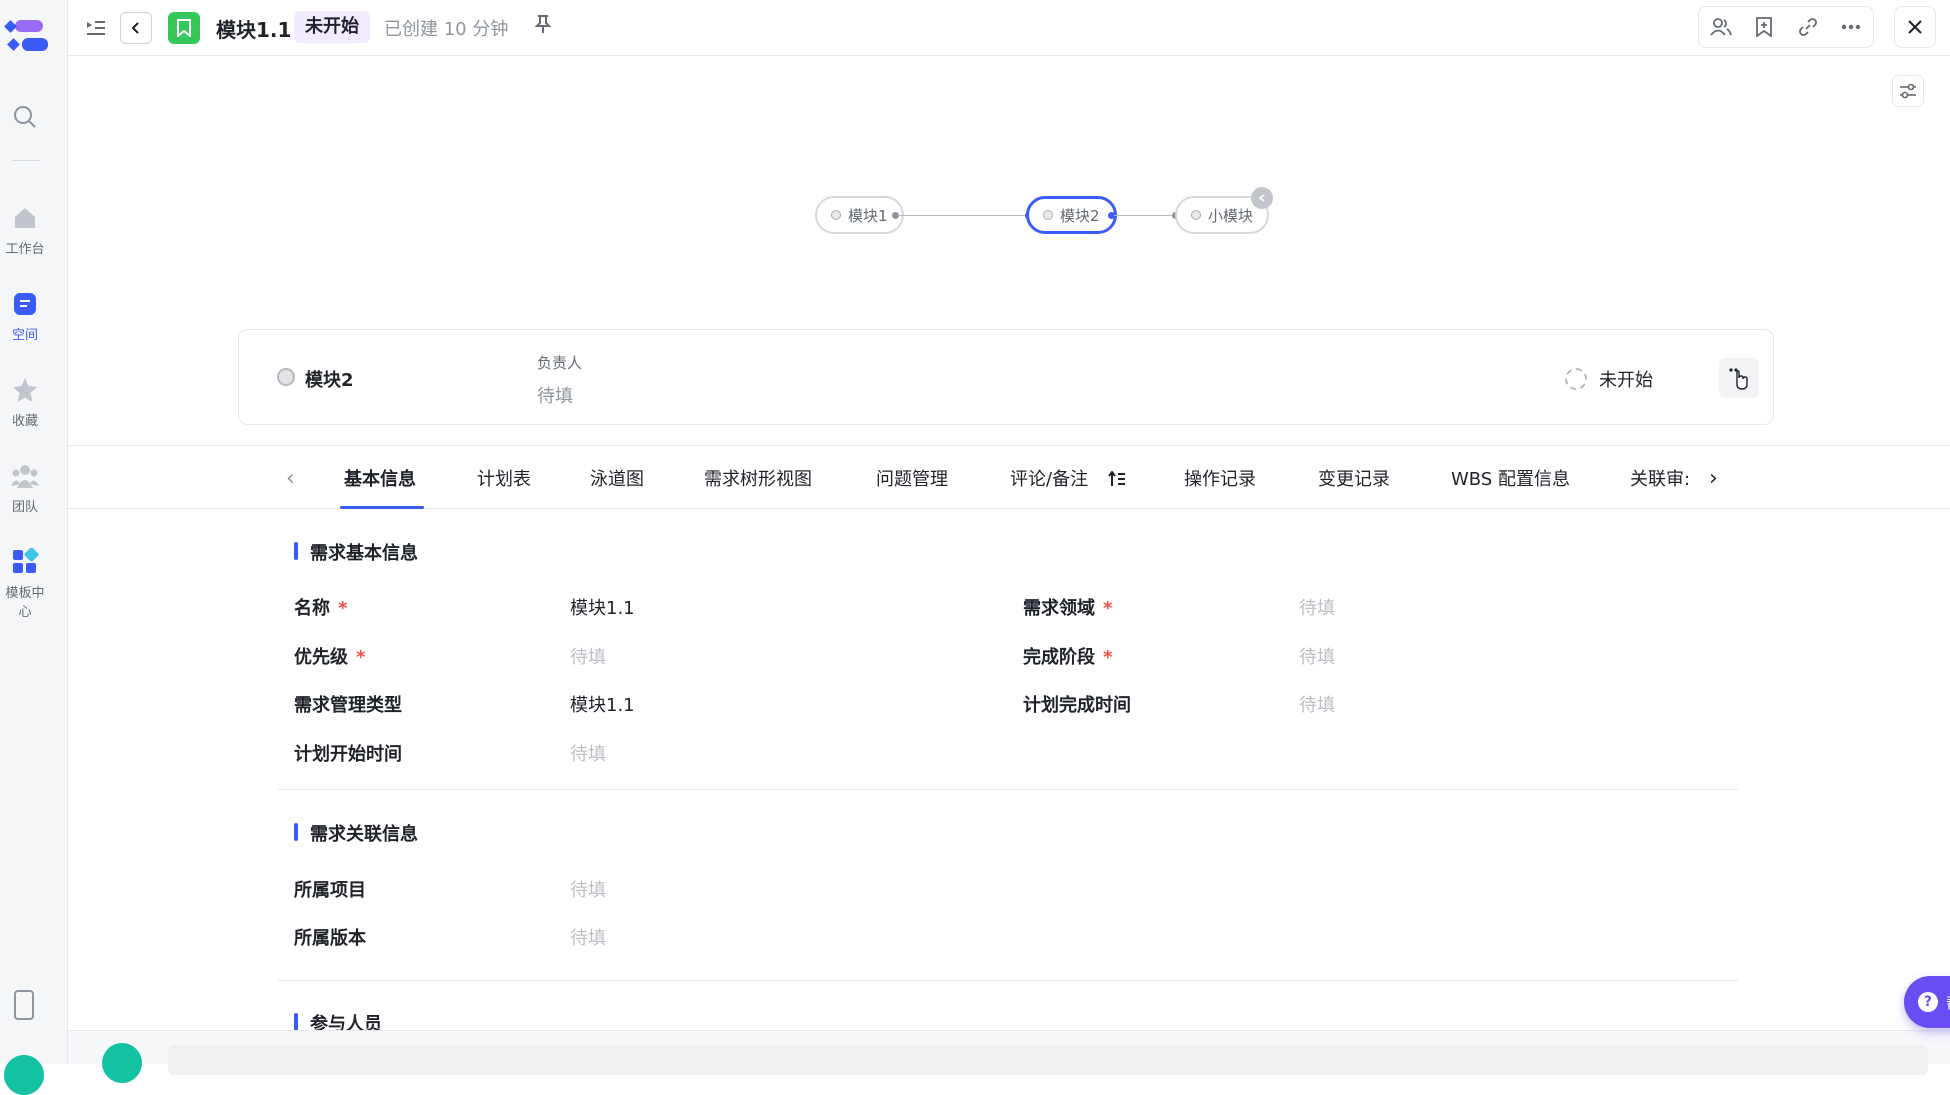  Describe the element at coordinates (560, 363) in the screenshot. I see `owner-label: 负责人` at that location.